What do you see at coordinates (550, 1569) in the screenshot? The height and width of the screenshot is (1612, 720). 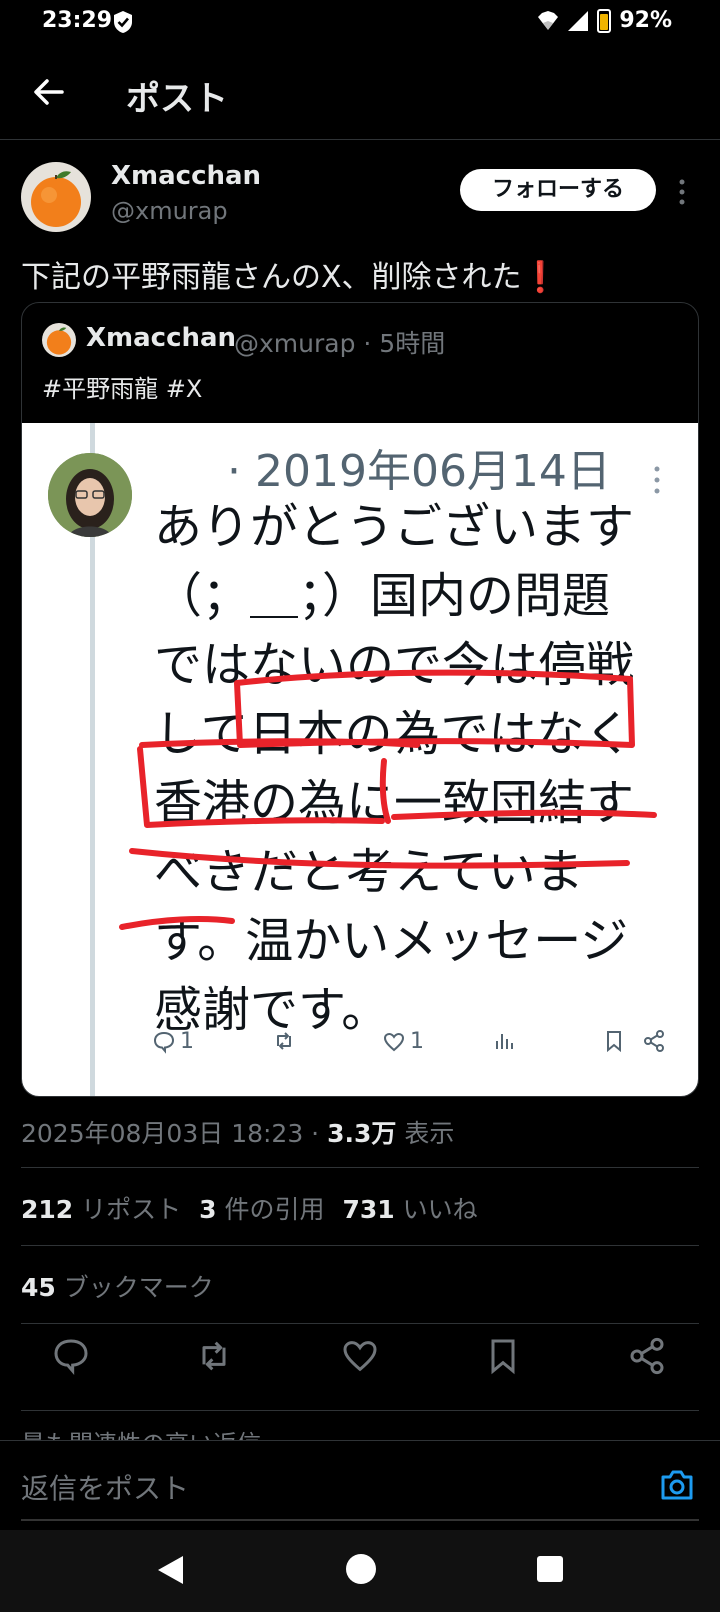 I see `nav-recents-icon` at bounding box center [550, 1569].